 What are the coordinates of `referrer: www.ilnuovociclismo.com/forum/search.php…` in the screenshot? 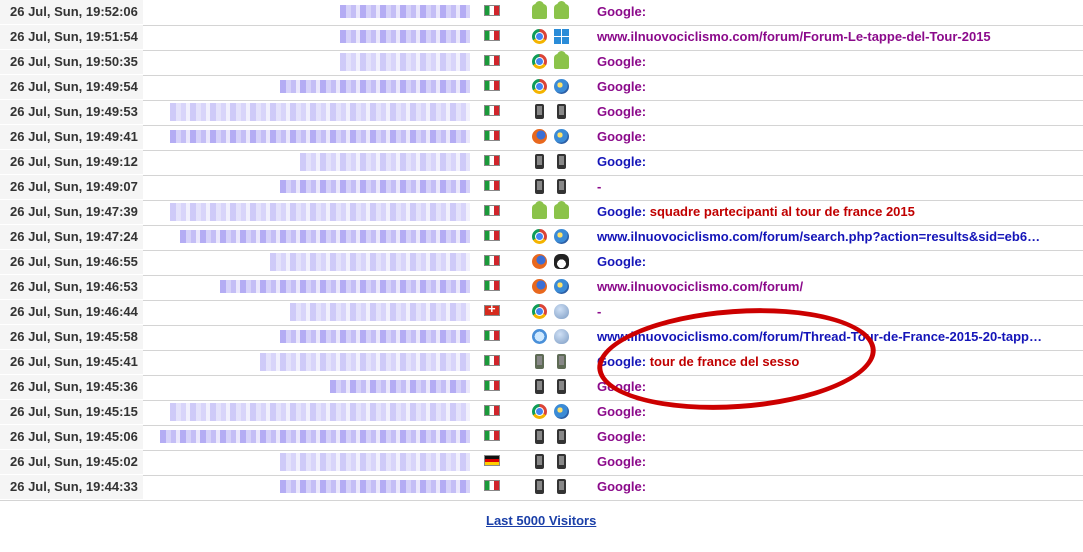 It's located at (840, 237).